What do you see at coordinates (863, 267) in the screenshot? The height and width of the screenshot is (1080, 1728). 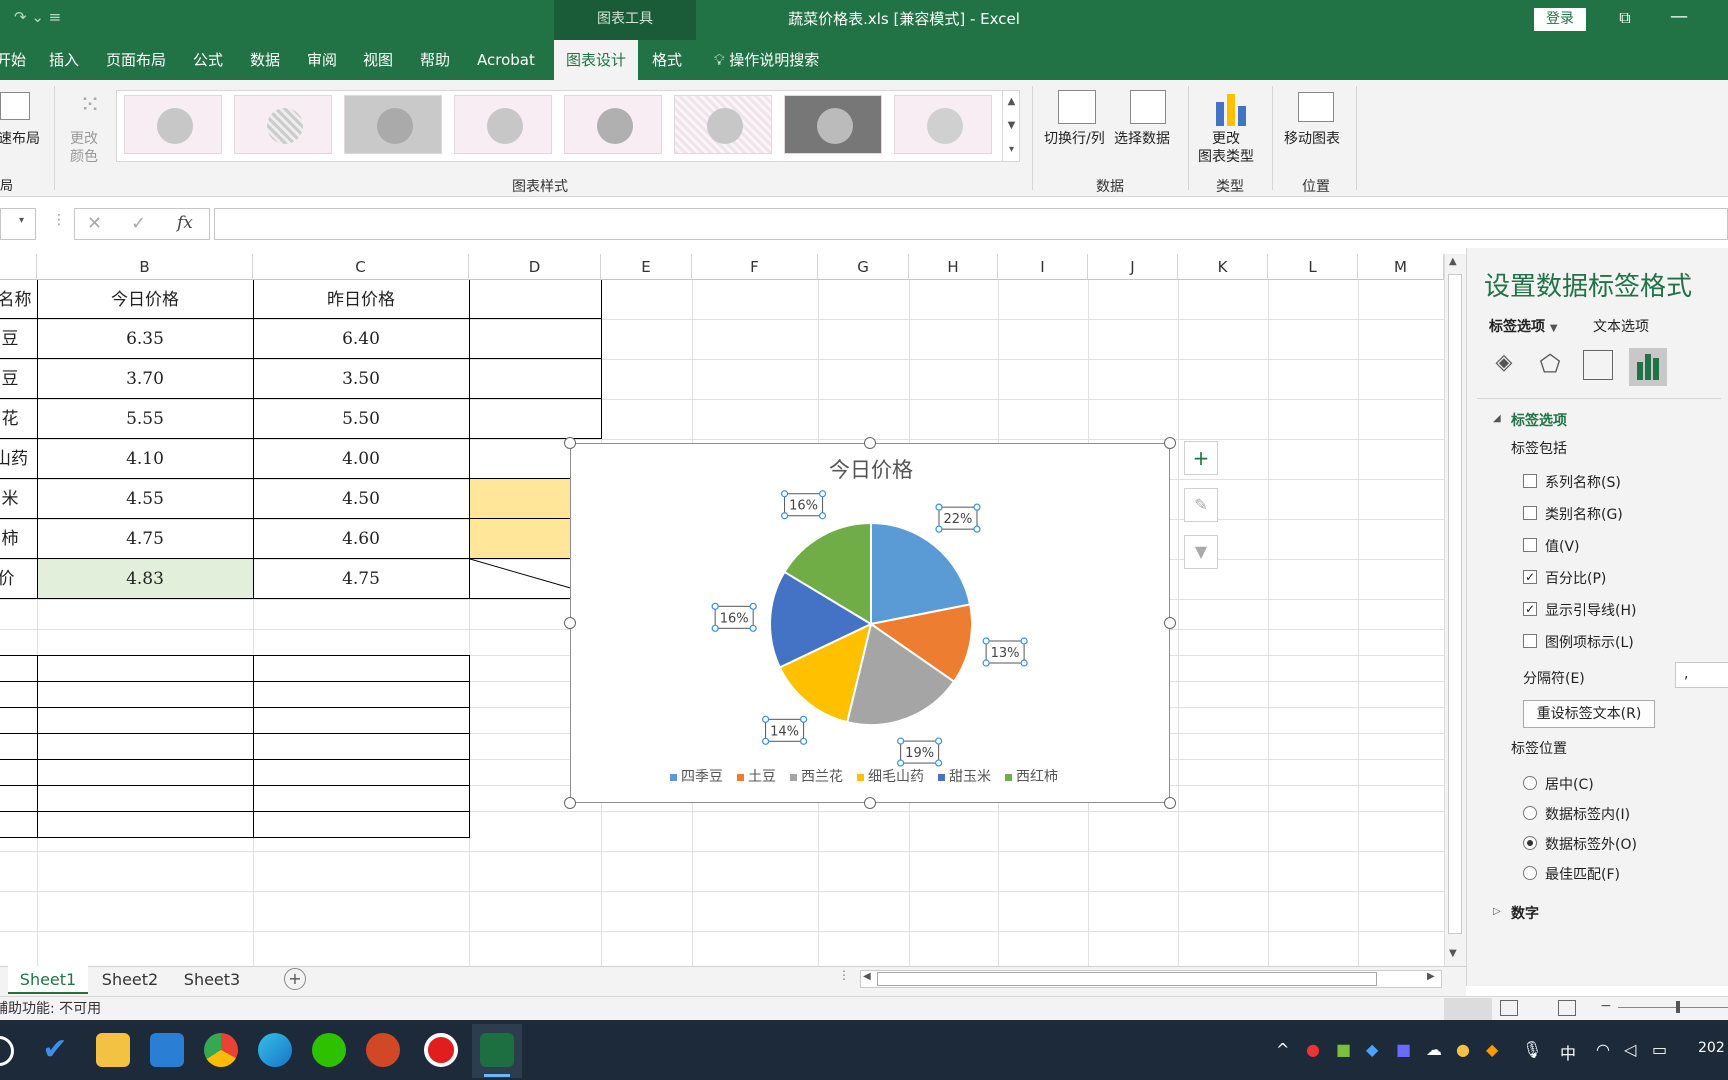 I see `column-header-g: G` at bounding box center [863, 267].